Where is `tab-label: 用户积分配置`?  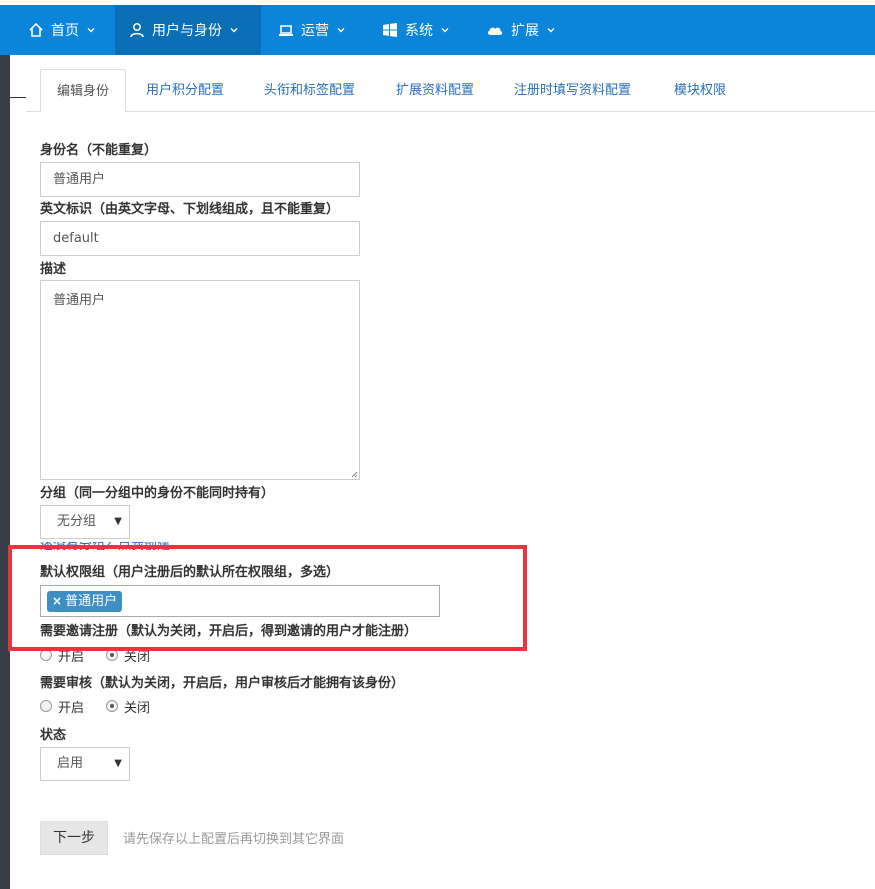
tab-label: 用户积分配置 is located at coordinates (185, 90).